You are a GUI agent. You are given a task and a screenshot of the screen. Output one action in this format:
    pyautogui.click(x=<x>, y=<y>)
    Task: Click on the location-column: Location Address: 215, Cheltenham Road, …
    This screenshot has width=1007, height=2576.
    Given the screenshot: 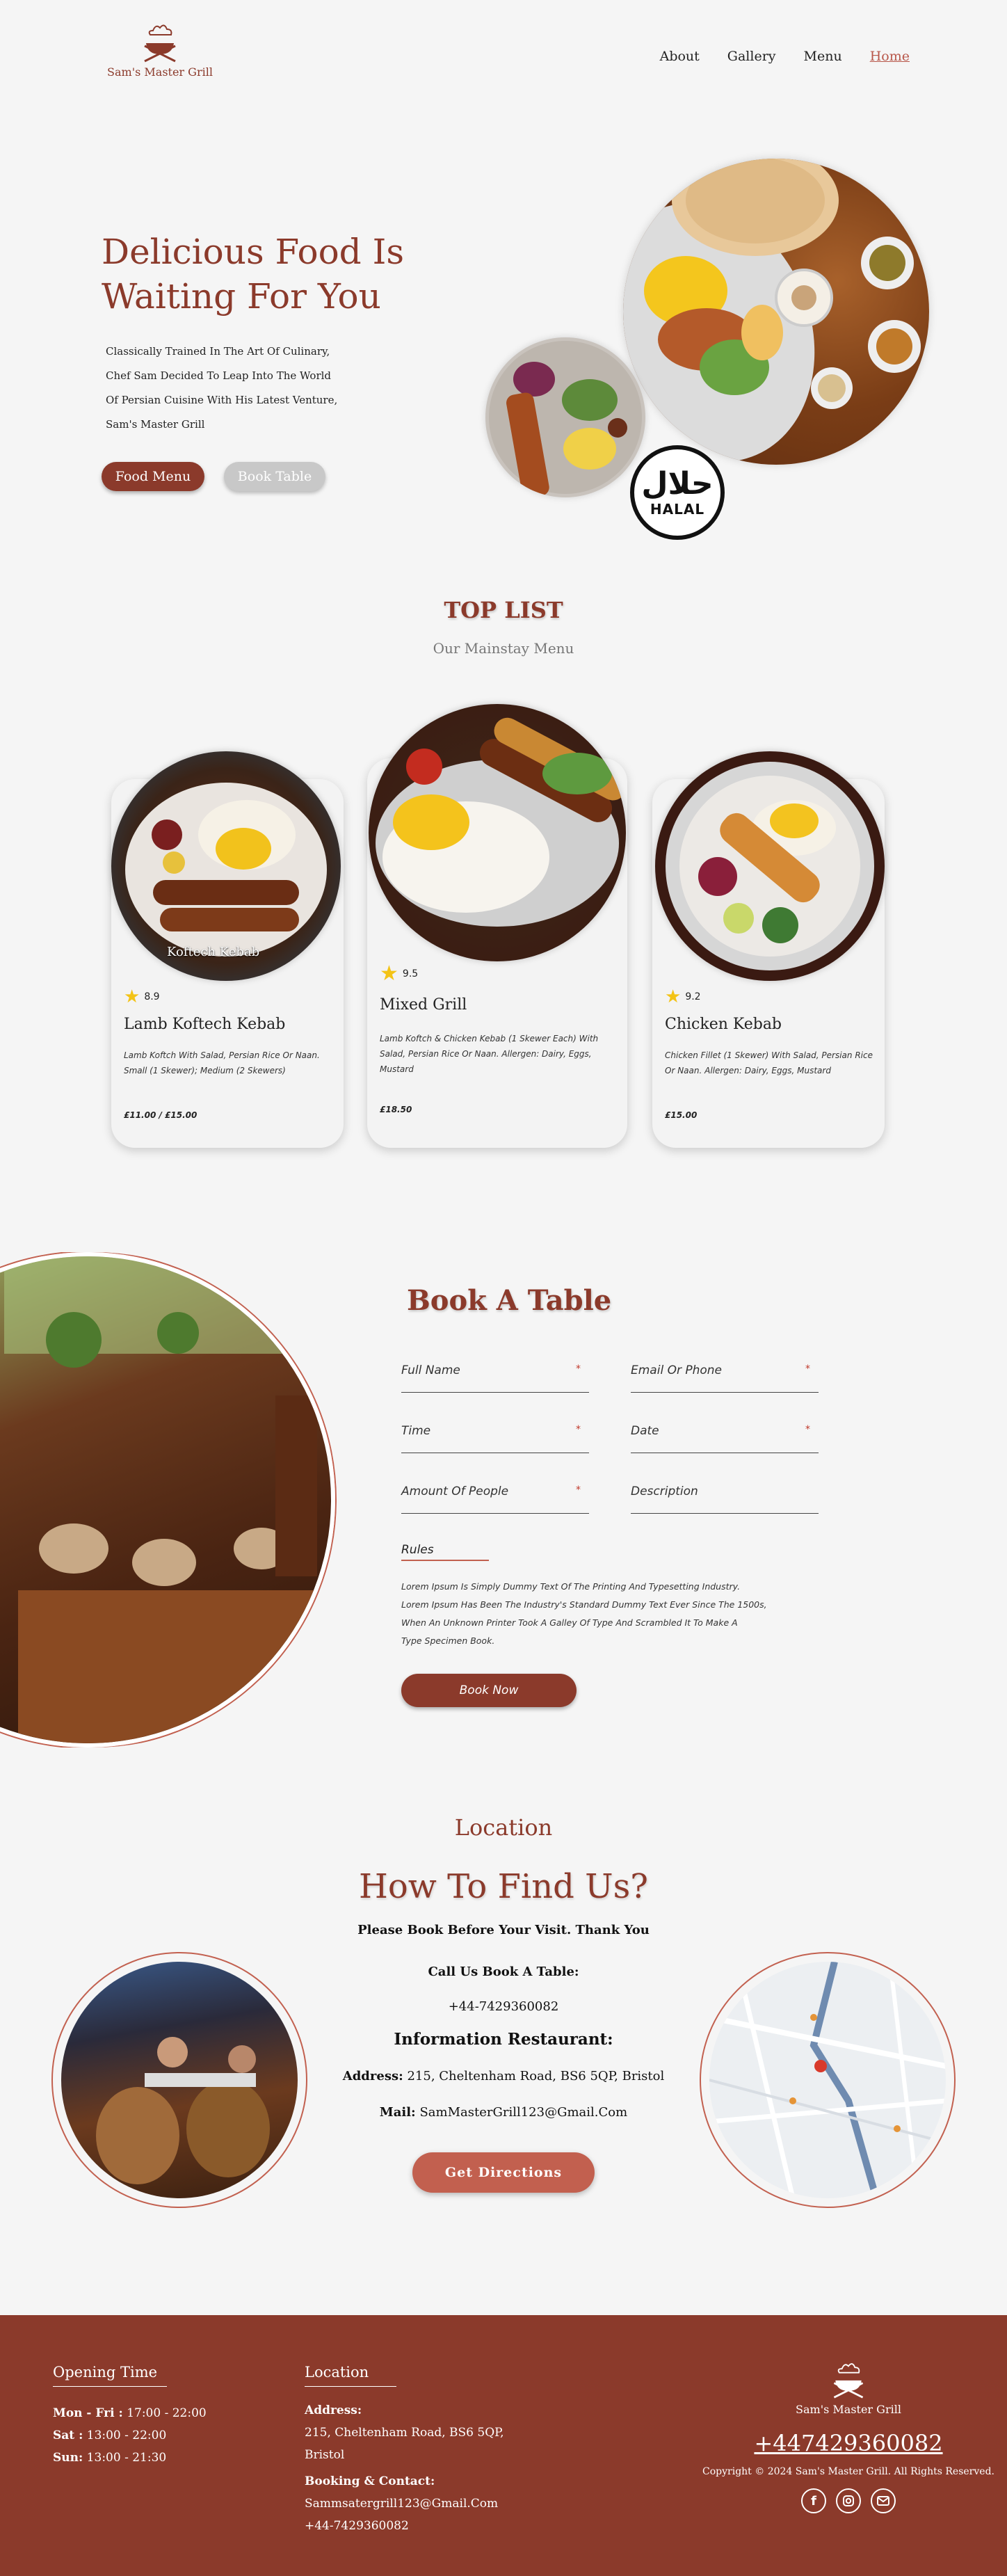 What is the action you would take?
    pyautogui.click(x=430, y=2450)
    